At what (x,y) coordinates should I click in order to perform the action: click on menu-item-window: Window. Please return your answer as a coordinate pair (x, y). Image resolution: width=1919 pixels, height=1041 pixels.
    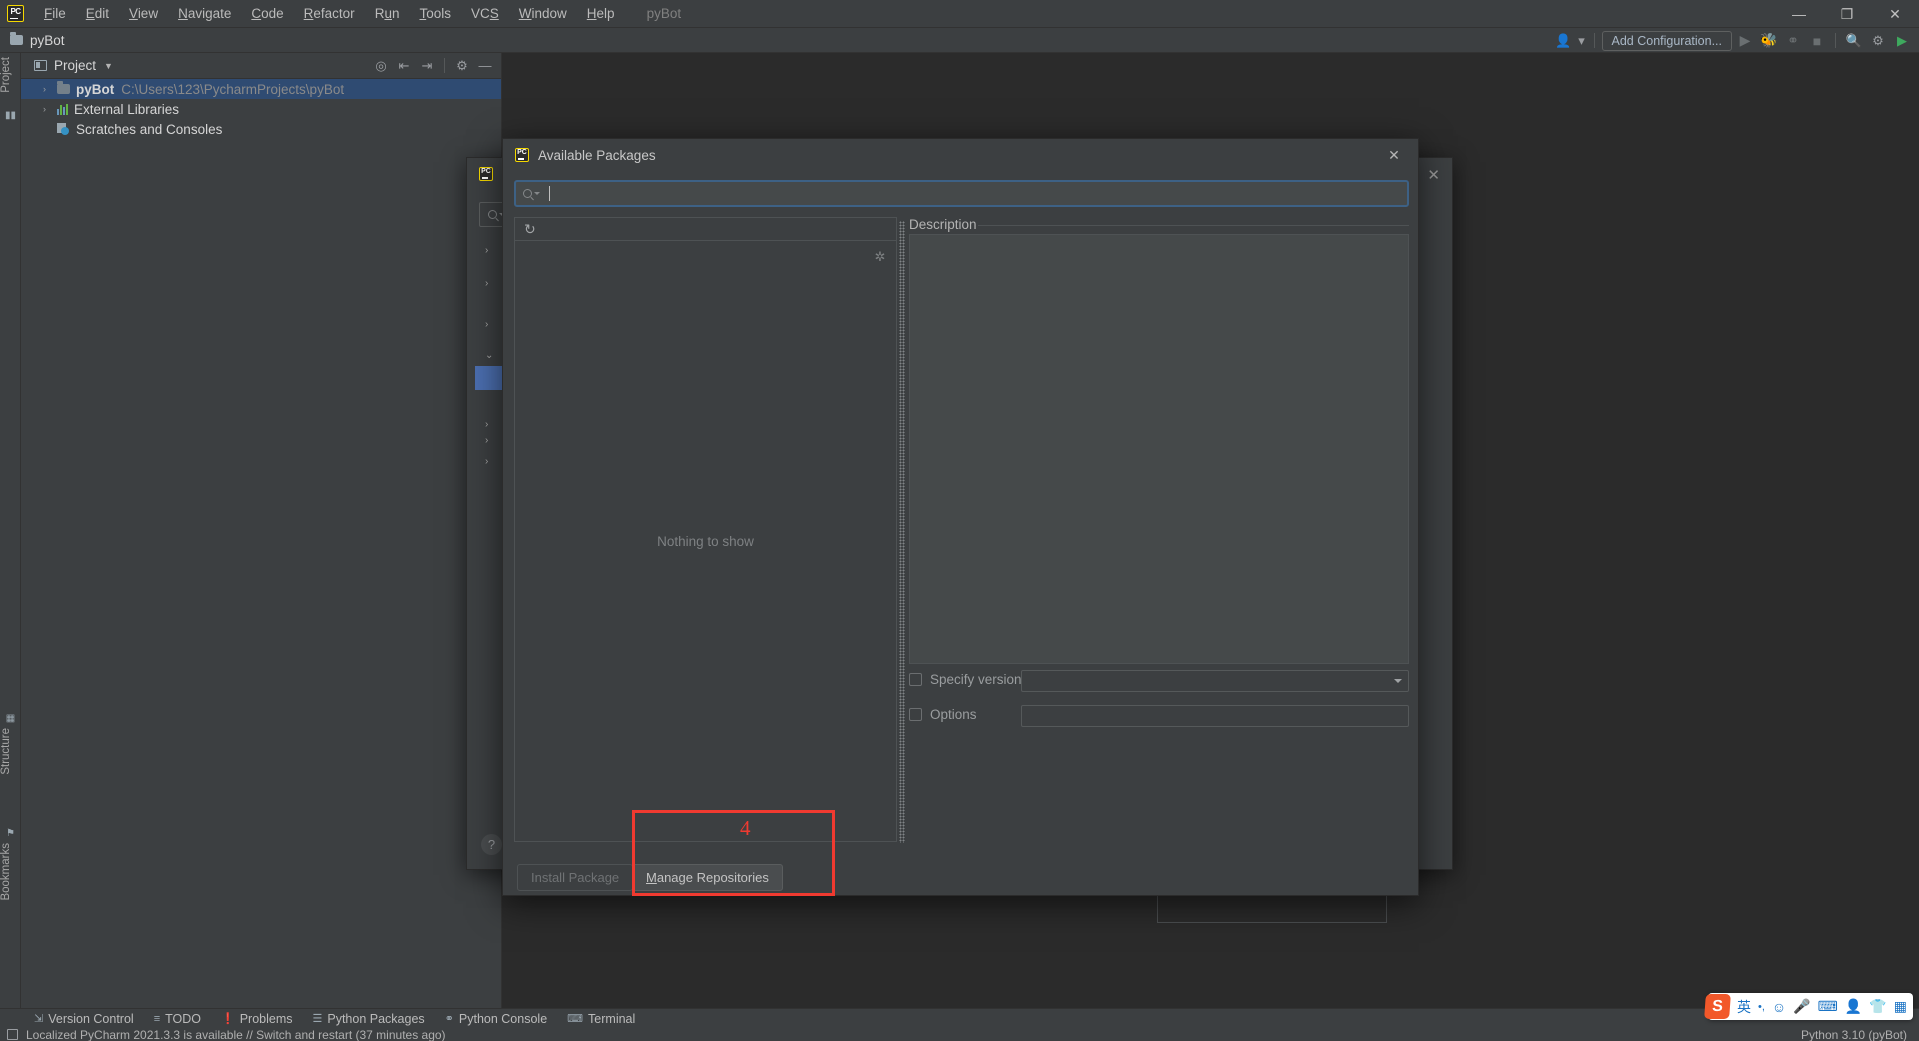
    Looking at the image, I should click on (543, 13).